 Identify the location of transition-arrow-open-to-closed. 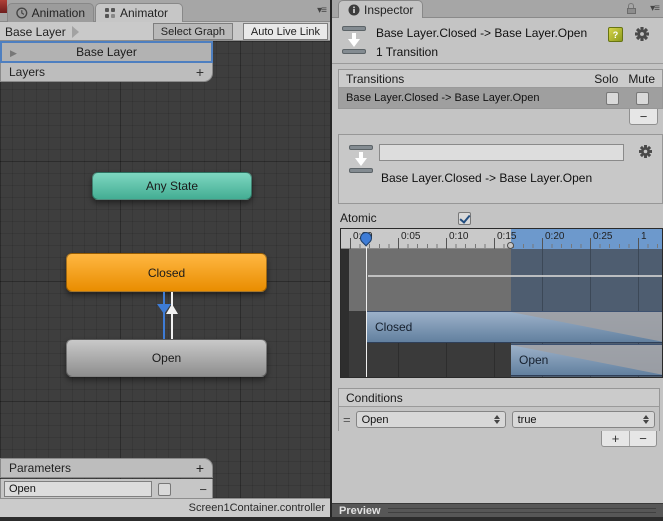
(172, 315).